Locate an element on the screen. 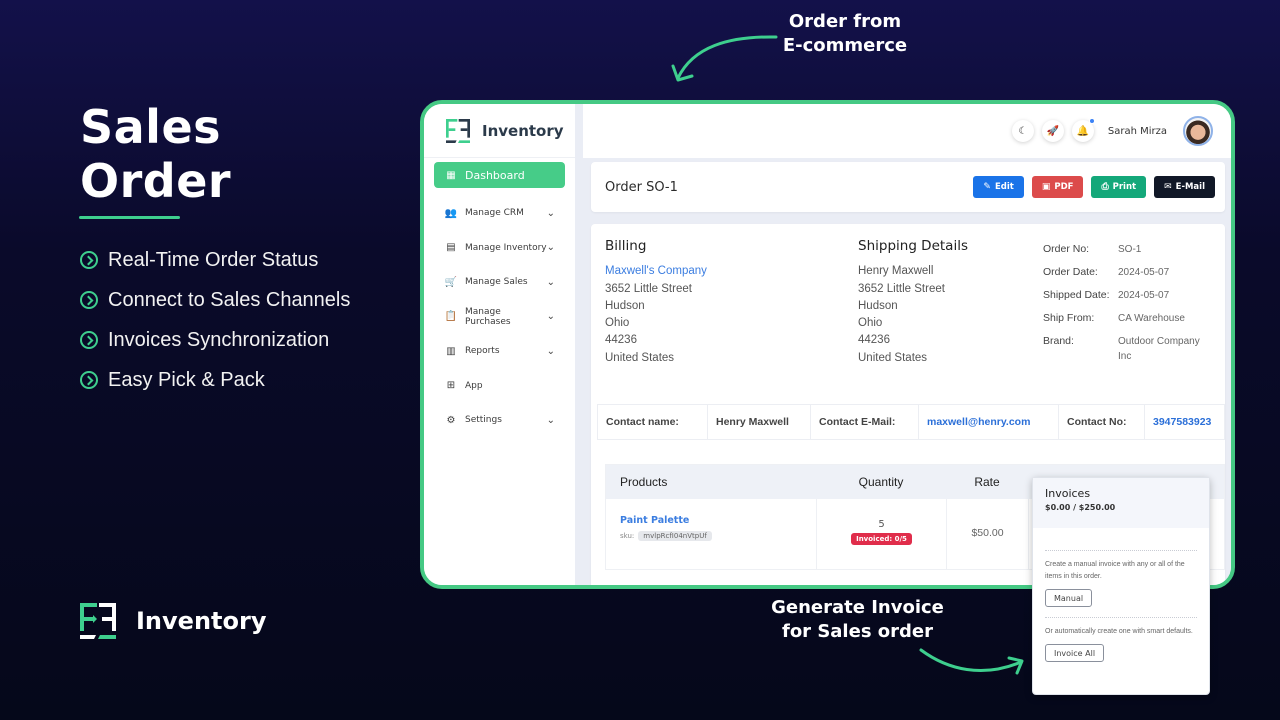 The height and width of the screenshot is (720, 1280). sidebar-item-label: App is located at coordinates (474, 385).